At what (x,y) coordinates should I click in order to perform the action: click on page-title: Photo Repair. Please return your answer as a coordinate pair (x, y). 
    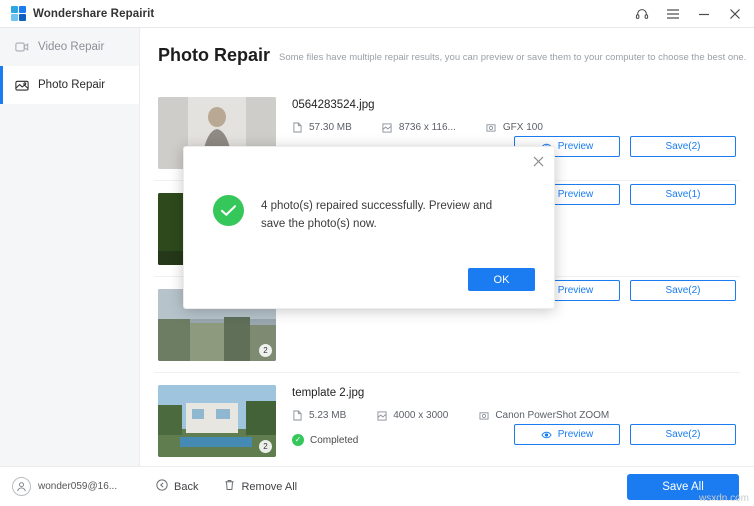
    Looking at the image, I should click on (214, 55).